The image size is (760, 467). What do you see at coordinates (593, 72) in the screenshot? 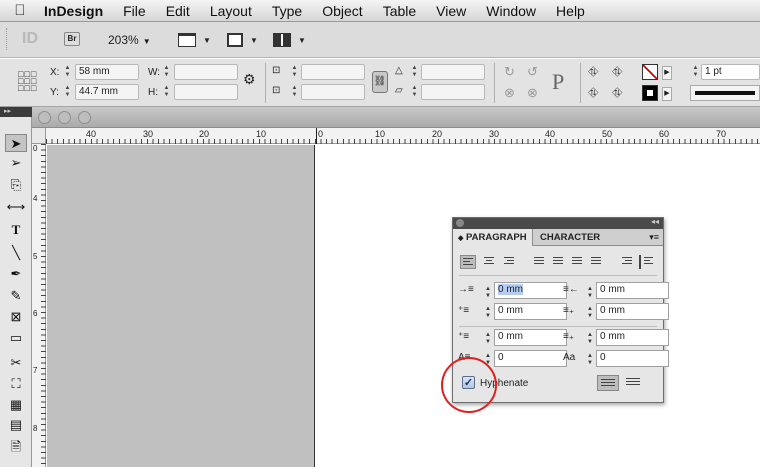
I see `select-container-icon: ⛗` at bounding box center [593, 72].